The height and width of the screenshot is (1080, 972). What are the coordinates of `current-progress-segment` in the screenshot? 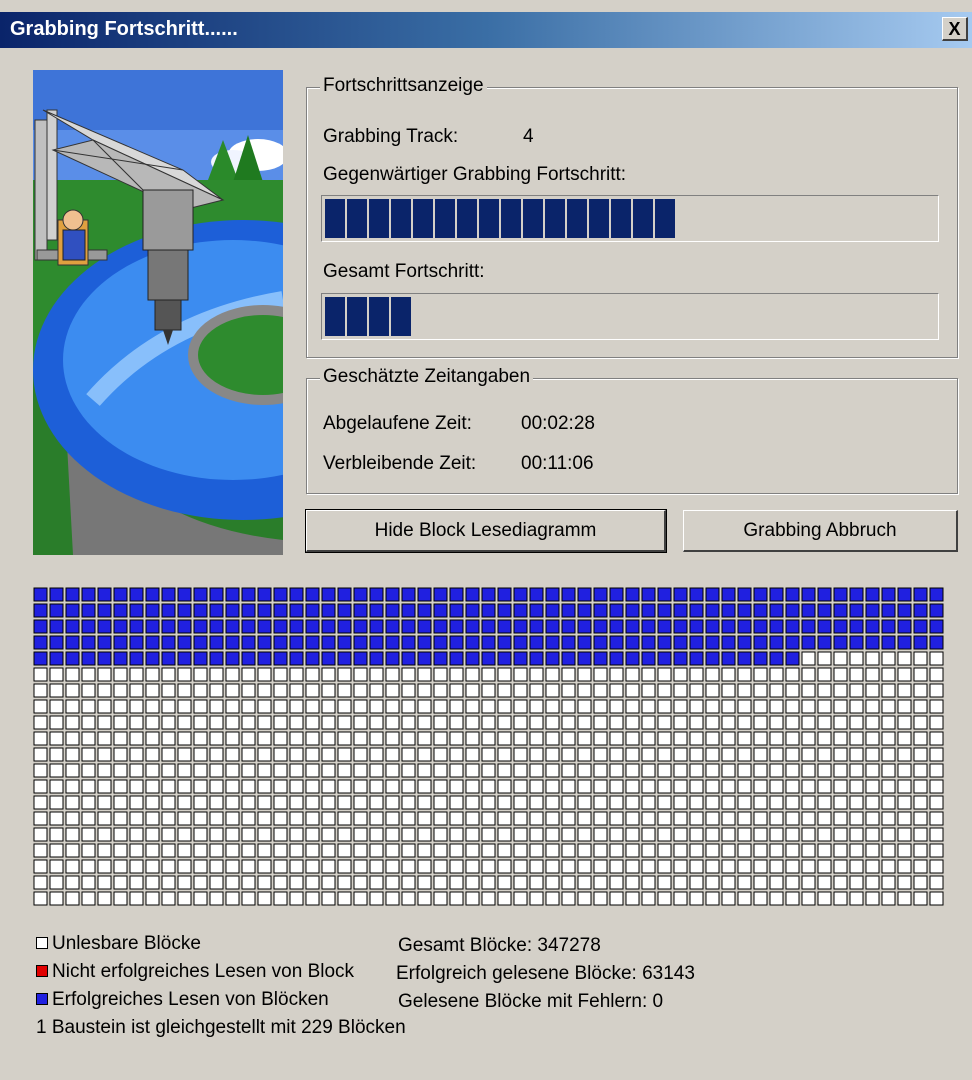 It's located at (379, 218).